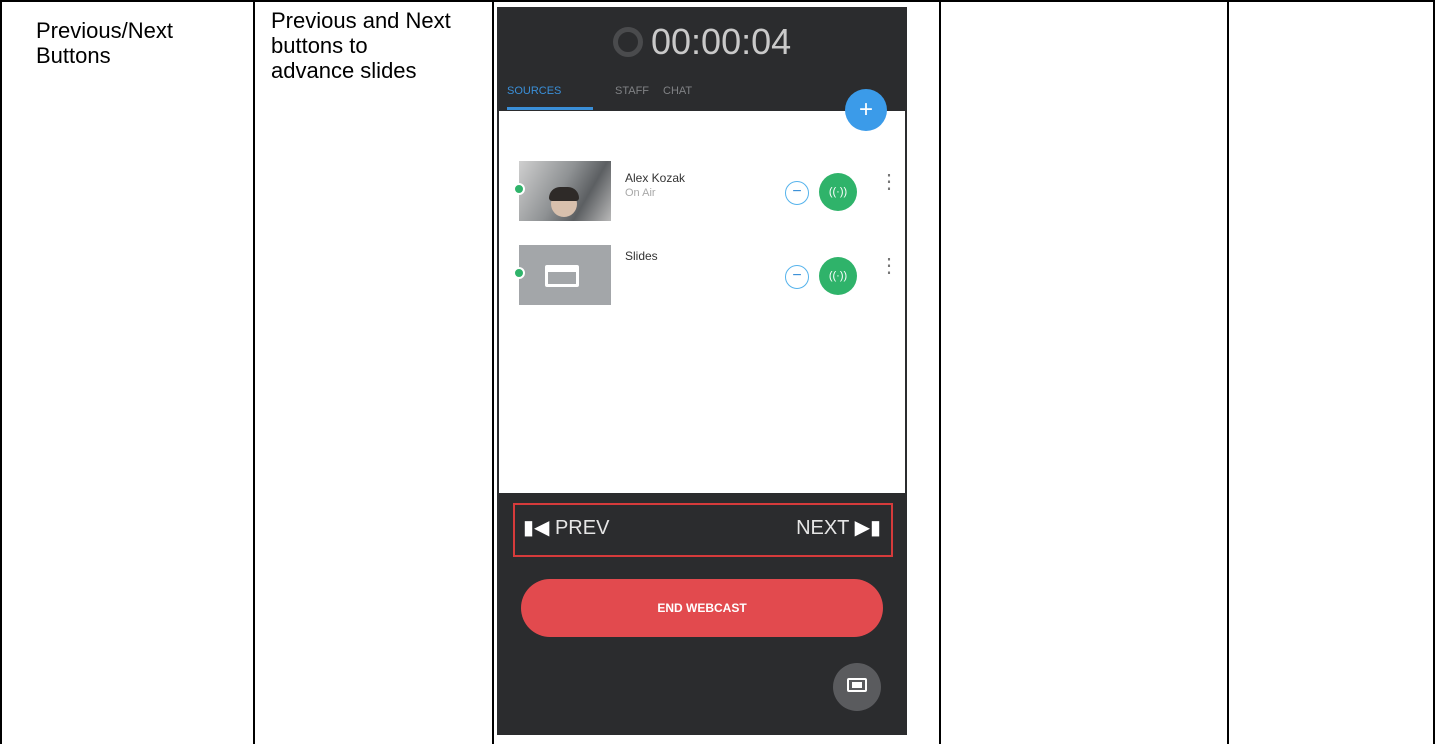 Image resolution: width=1435 pixels, height=744 pixels. Describe the element at coordinates (254, 372) in the screenshot. I see `table-border-col1` at that location.